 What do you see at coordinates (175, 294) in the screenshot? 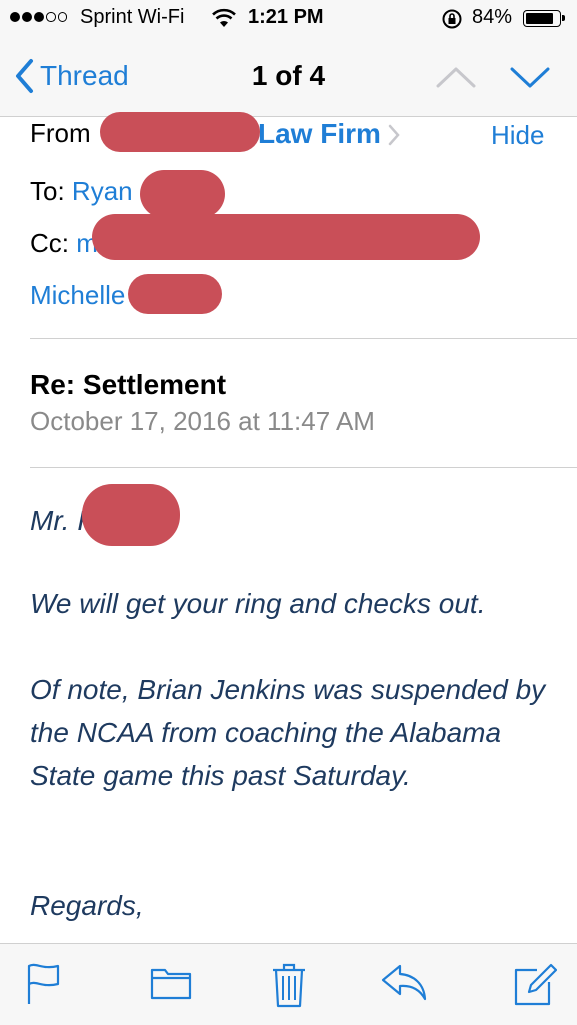
I see `cc-second-redaction` at bounding box center [175, 294].